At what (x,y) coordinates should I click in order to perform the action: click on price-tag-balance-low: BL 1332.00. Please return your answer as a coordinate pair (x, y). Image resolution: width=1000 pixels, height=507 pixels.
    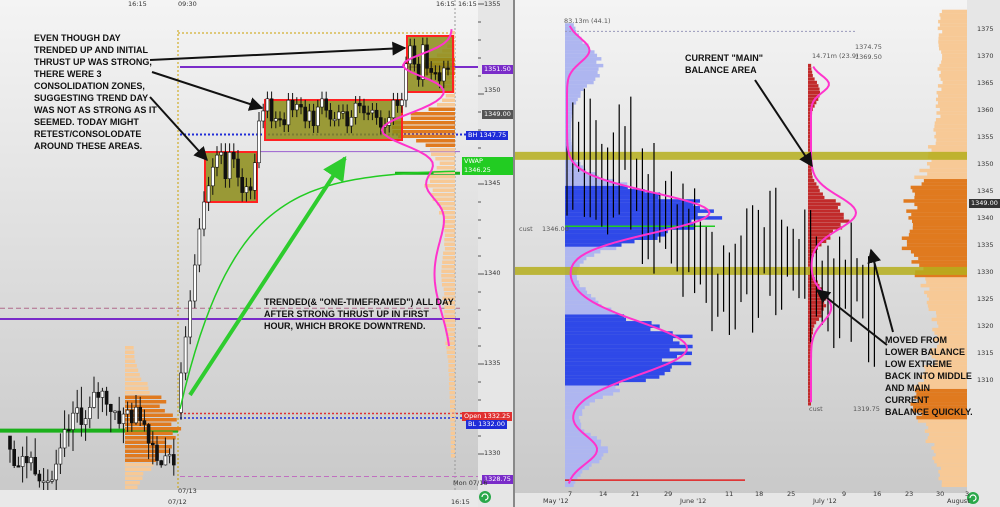
    Looking at the image, I should click on (487, 424).